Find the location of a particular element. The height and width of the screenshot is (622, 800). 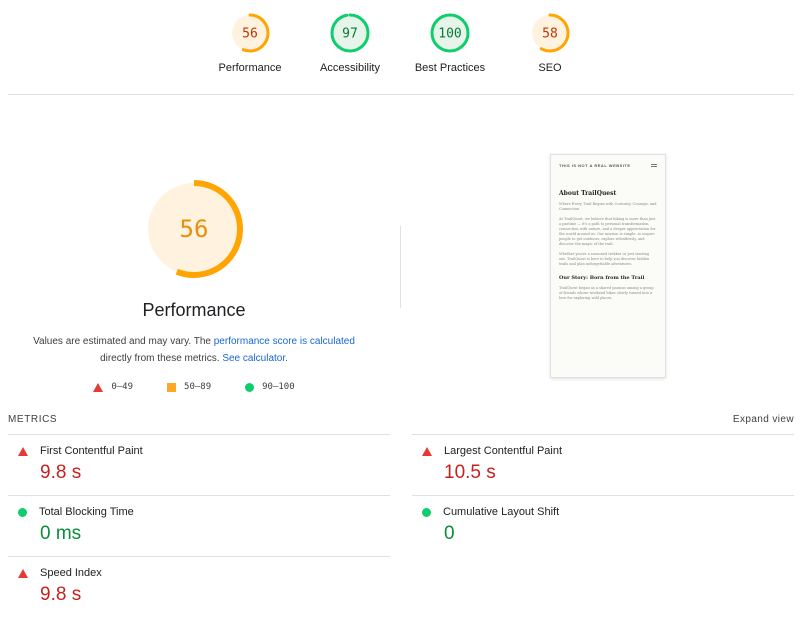

thumbnail-subheading: Our Story: Born from the Trail is located at coordinates (602, 278).